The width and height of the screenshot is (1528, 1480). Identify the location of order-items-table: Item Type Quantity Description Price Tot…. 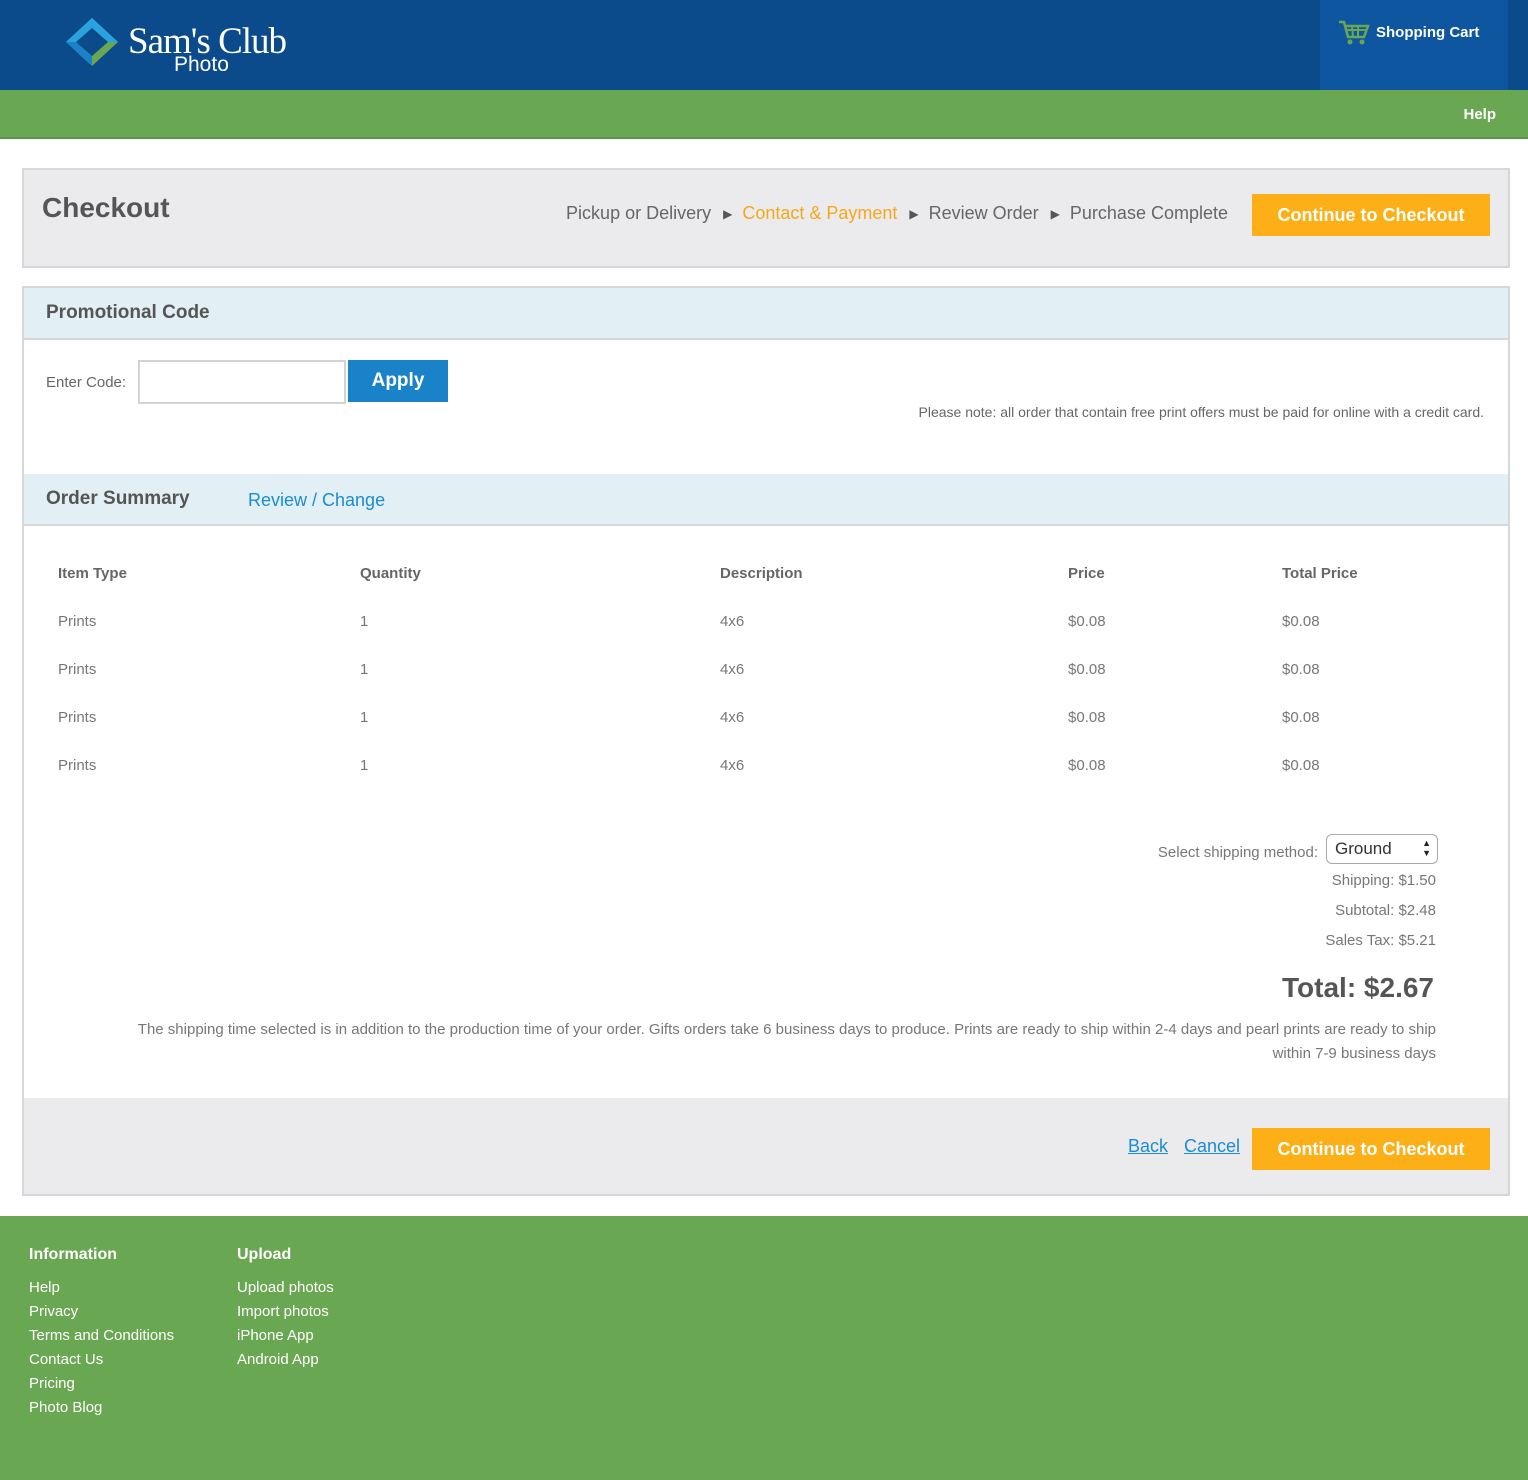
(770, 669).